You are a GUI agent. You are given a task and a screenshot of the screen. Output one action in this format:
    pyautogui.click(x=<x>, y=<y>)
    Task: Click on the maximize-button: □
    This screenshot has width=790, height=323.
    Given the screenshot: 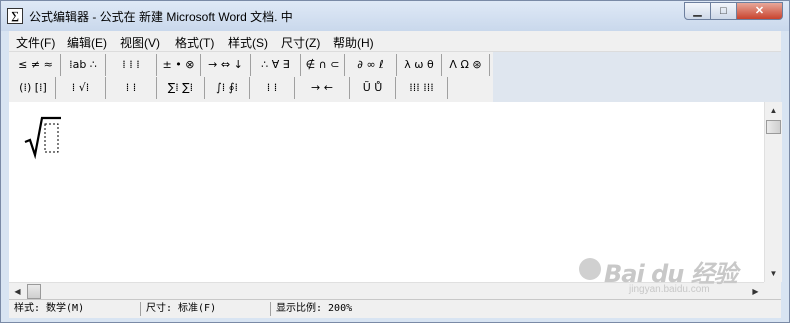 What is the action you would take?
    pyautogui.click(x=723, y=11)
    